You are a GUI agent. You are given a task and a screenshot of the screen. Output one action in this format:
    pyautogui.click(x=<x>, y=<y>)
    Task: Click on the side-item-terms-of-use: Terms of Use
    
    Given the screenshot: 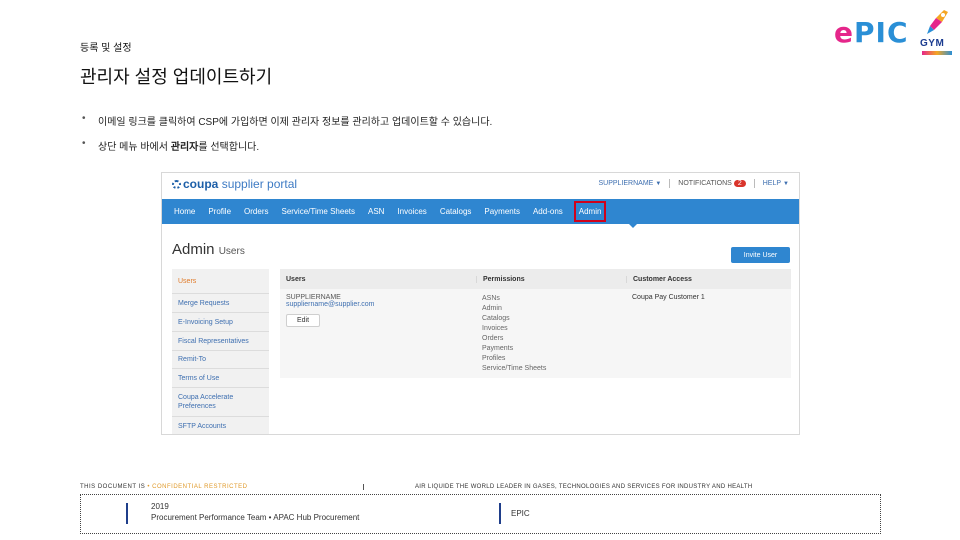 What is the action you would take?
    pyautogui.click(x=220, y=378)
    